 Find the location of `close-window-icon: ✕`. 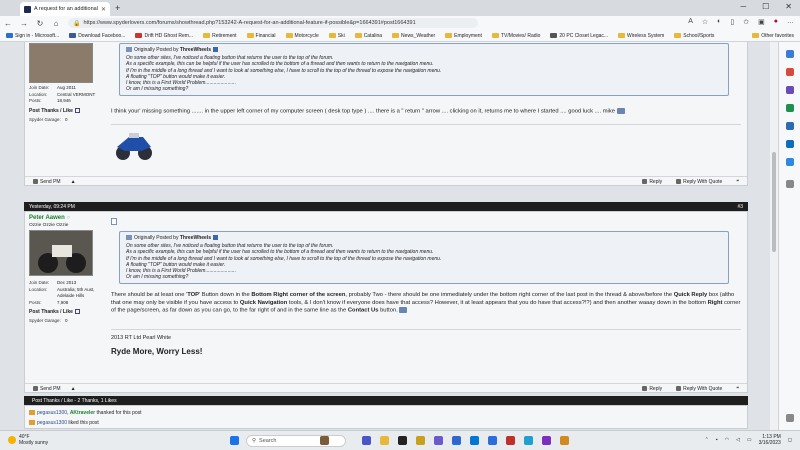

close-window-icon: ✕ is located at coordinates (788, 6).